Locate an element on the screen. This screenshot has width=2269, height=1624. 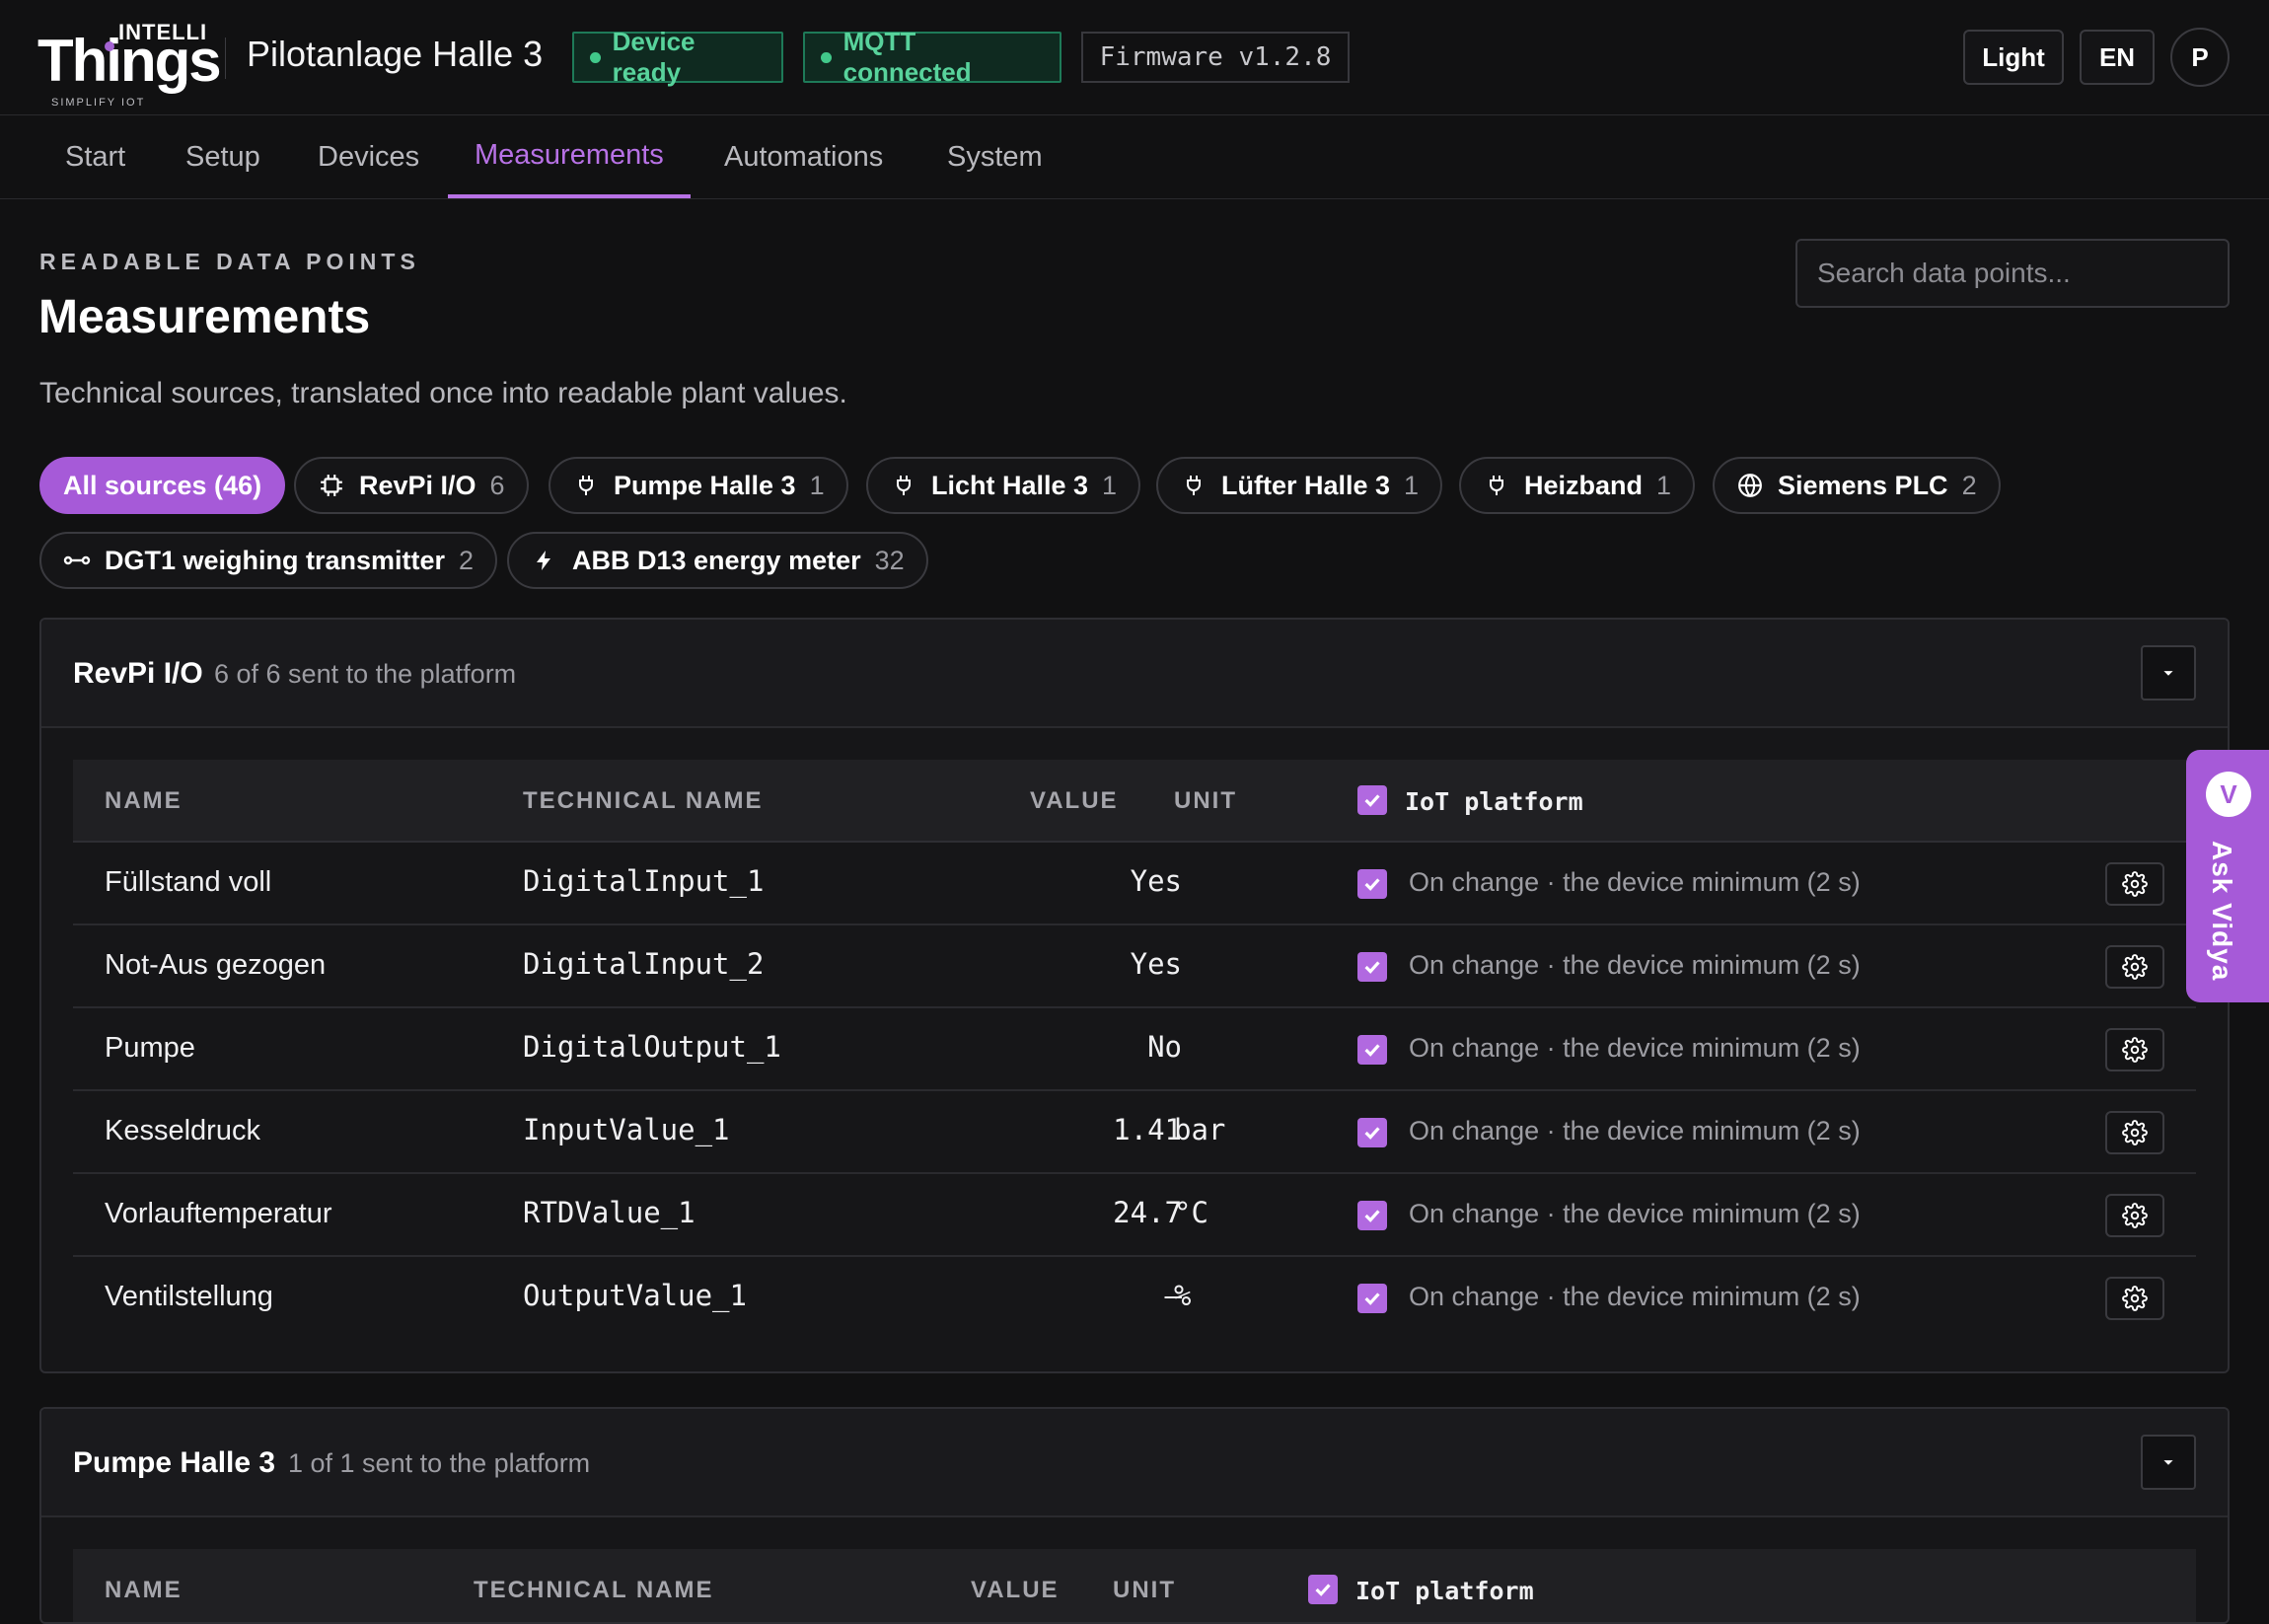
row-technical-name: OutputValue_1 is located at coordinates (635, 1295).